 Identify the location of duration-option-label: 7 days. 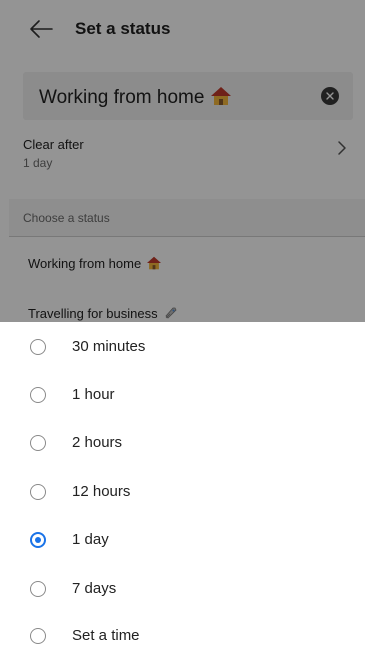
(94, 588).